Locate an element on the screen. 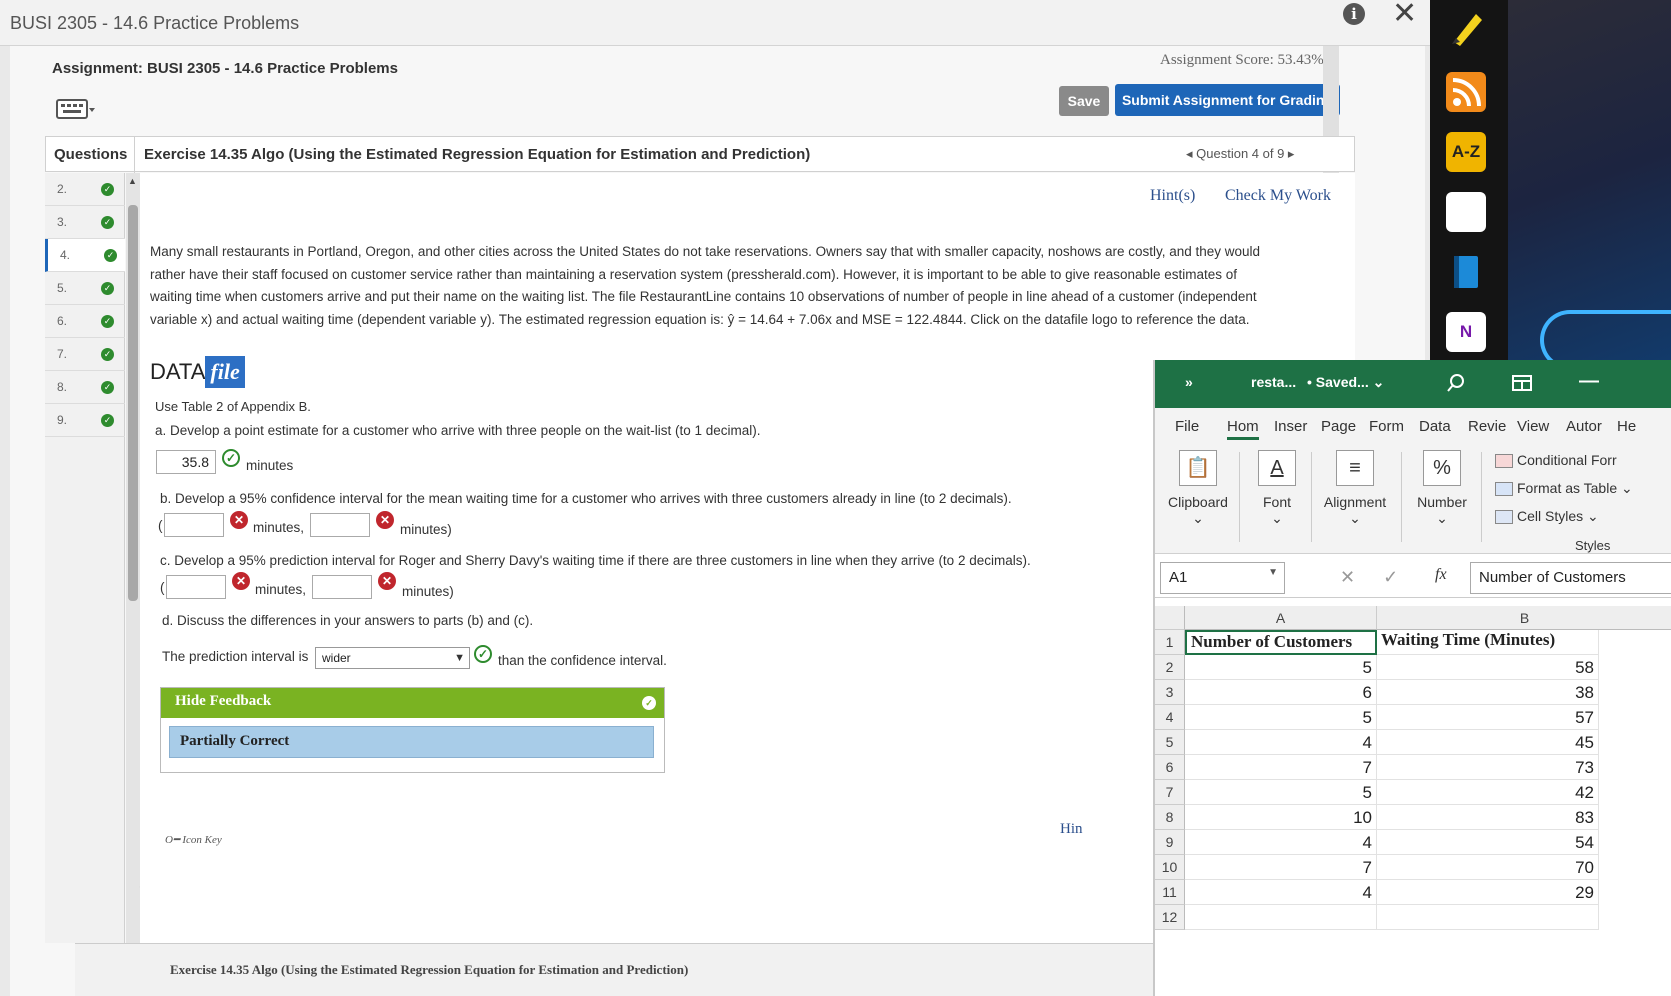  question-item-4: 4. ✓ is located at coordinates (85, 255).